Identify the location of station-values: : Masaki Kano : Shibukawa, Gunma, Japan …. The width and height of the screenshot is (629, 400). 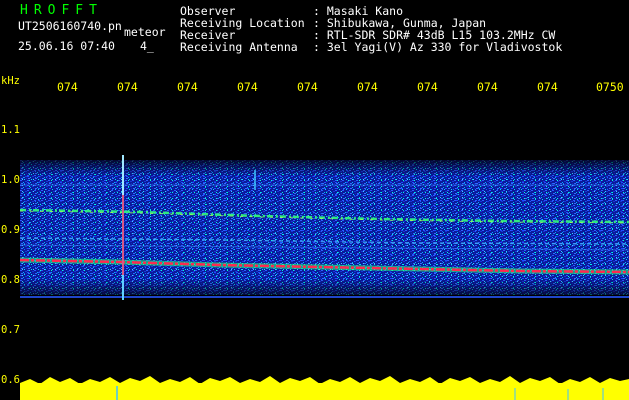
(437, 29).